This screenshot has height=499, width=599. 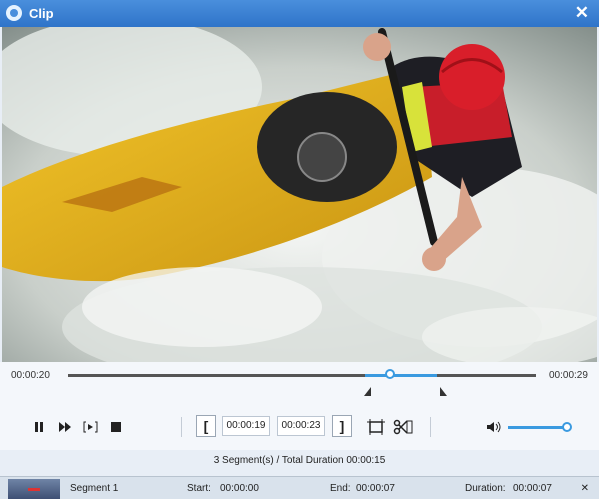 I want to click on delete-segment-button: ✕, so click(x=585, y=488).